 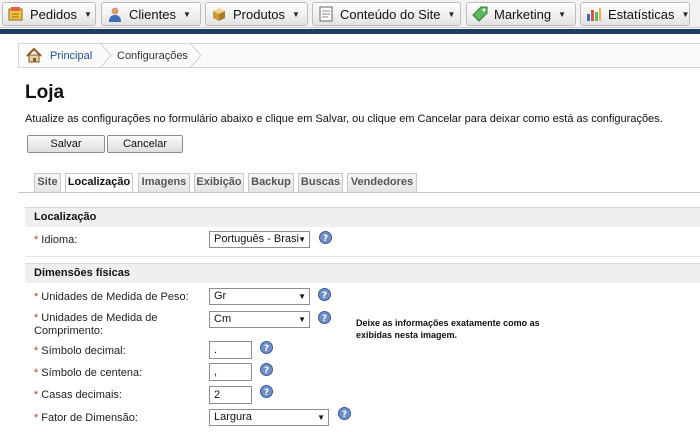 What do you see at coordinates (480, 14) in the screenshot?
I see `marketing-icon` at bounding box center [480, 14].